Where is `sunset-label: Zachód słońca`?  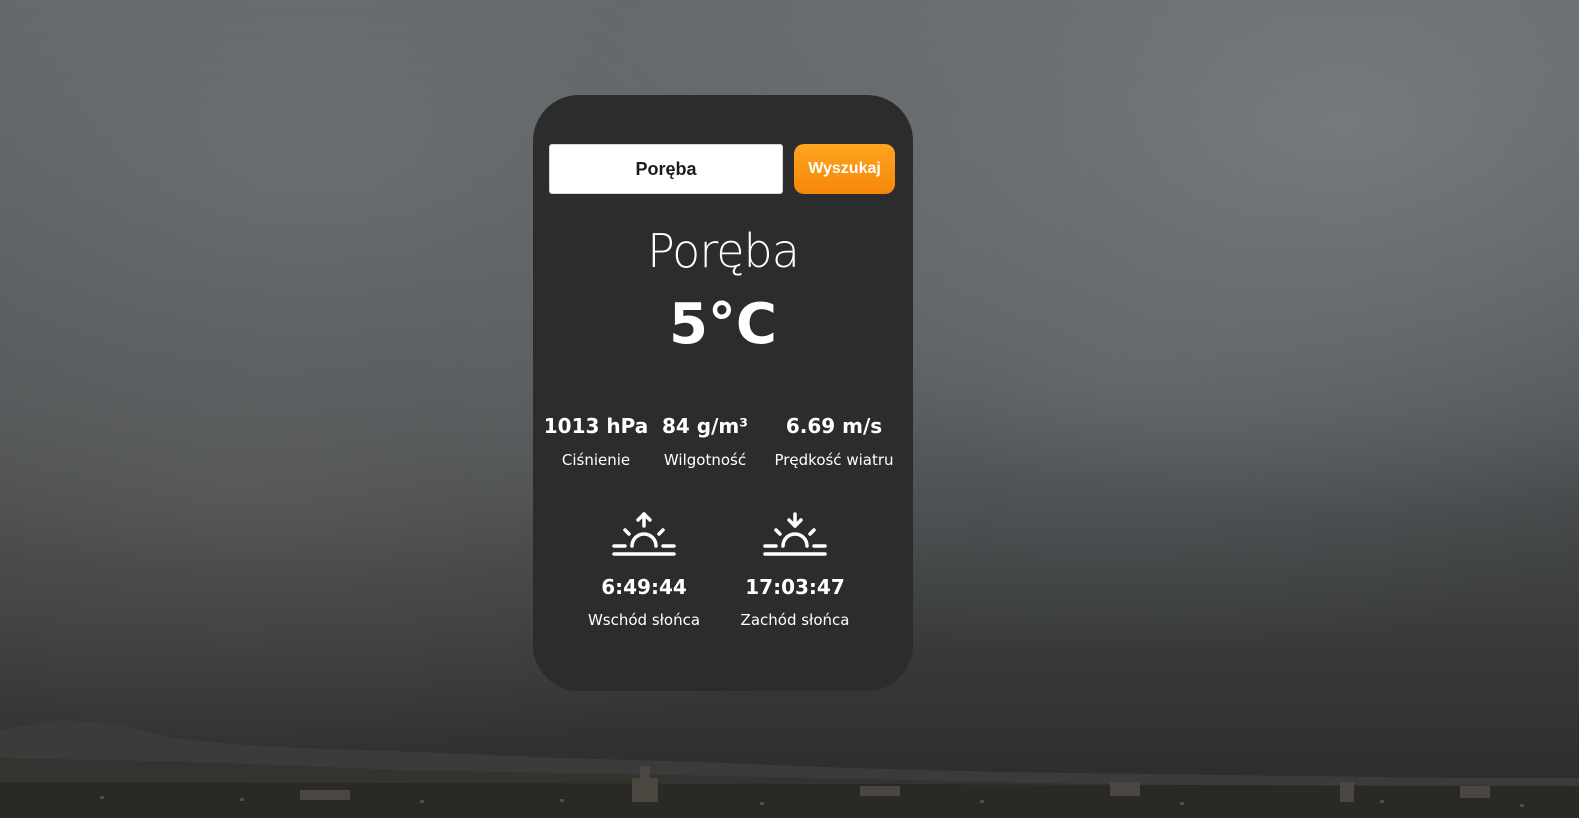 sunset-label: Zachód słońca is located at coordinates (795, 620).